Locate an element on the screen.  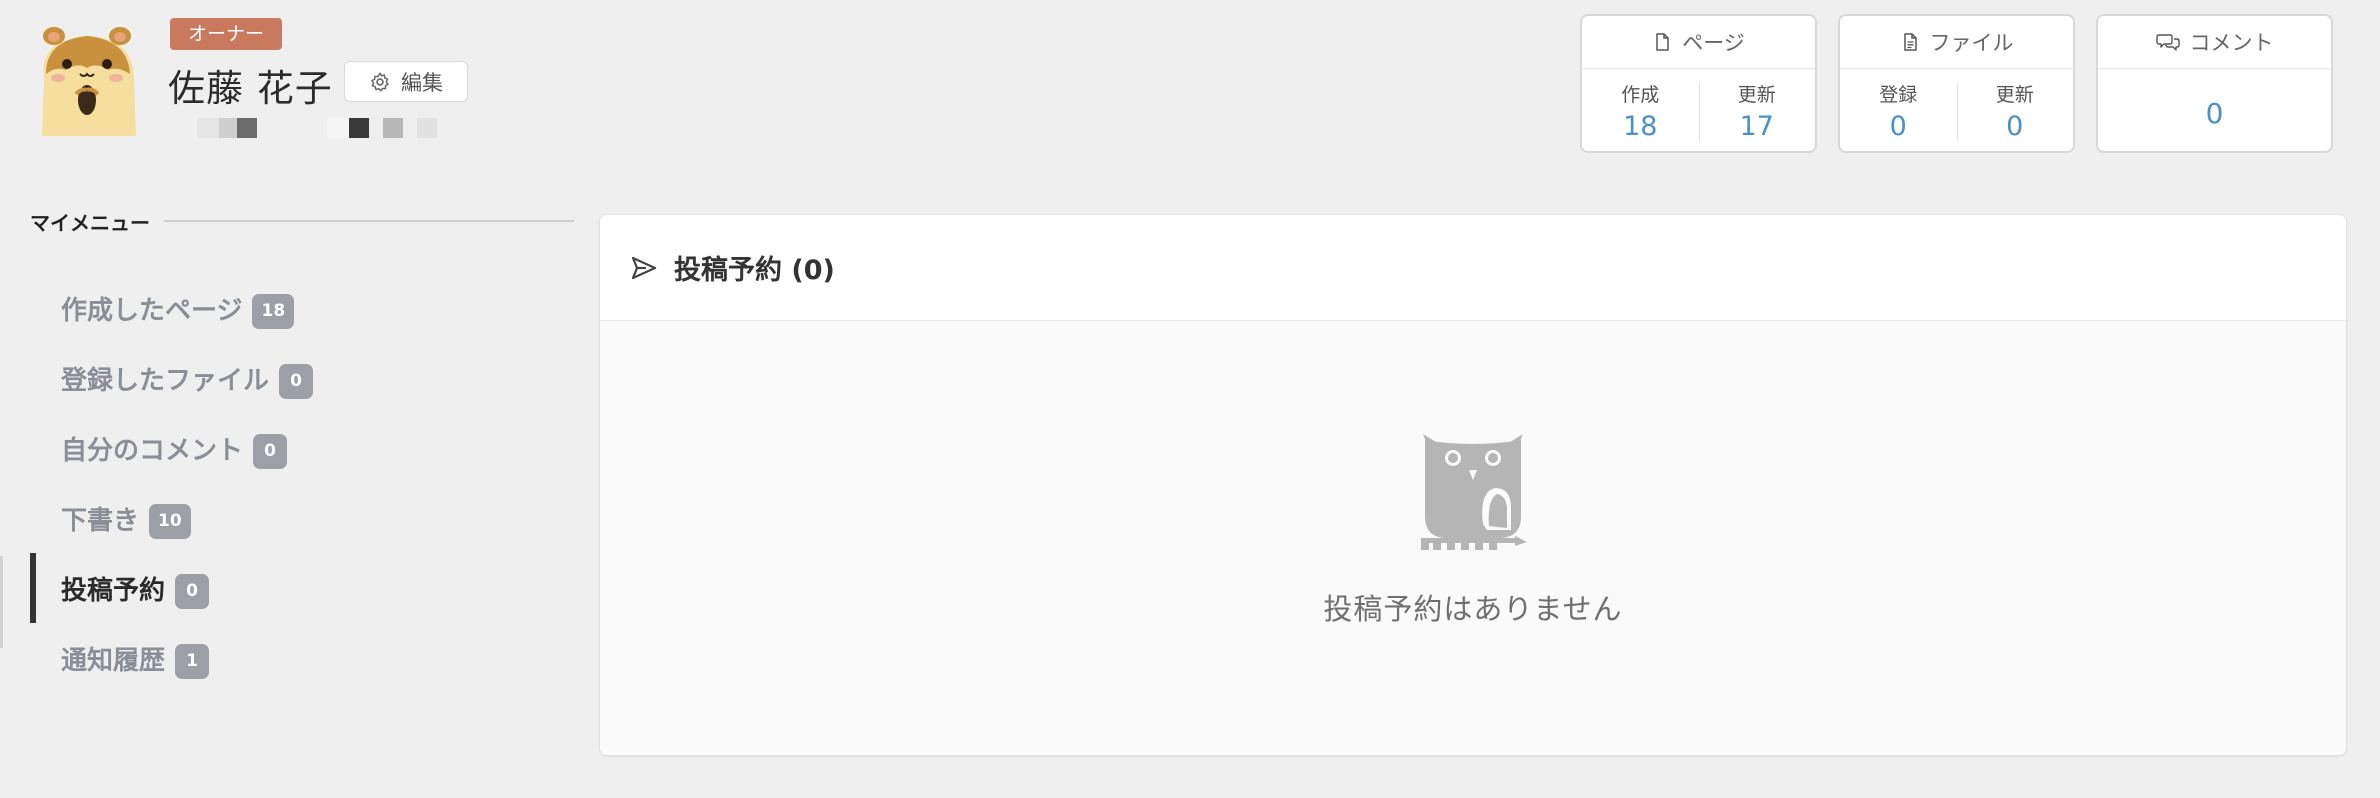
avatar is located at coordinates (87, 77).